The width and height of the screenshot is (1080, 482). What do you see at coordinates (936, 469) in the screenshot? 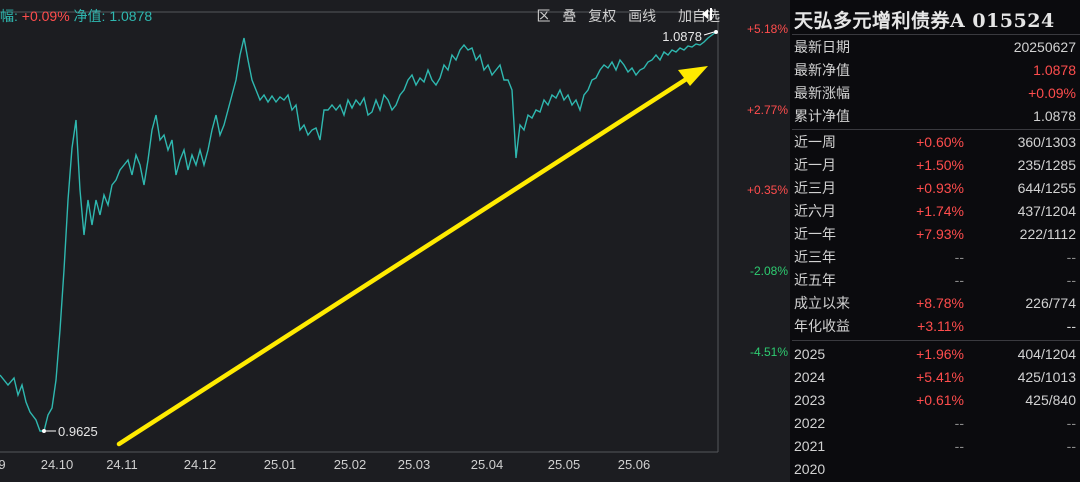
I see `year-row: 2020` at bounding box center [936, 469].